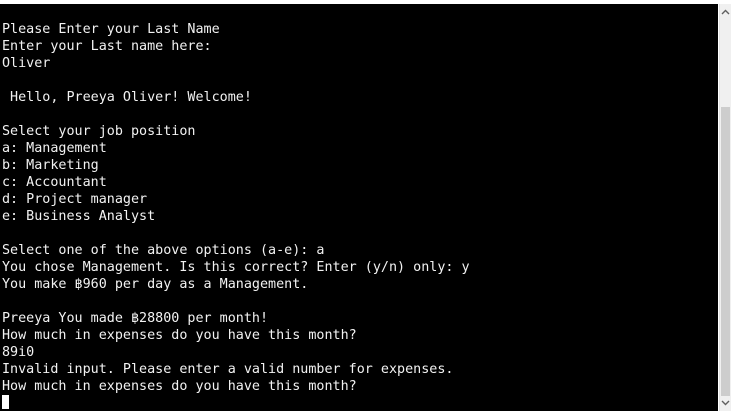 The image size is (738, 417). I want to click on terminal-line: 89i0, so click(18, 352).